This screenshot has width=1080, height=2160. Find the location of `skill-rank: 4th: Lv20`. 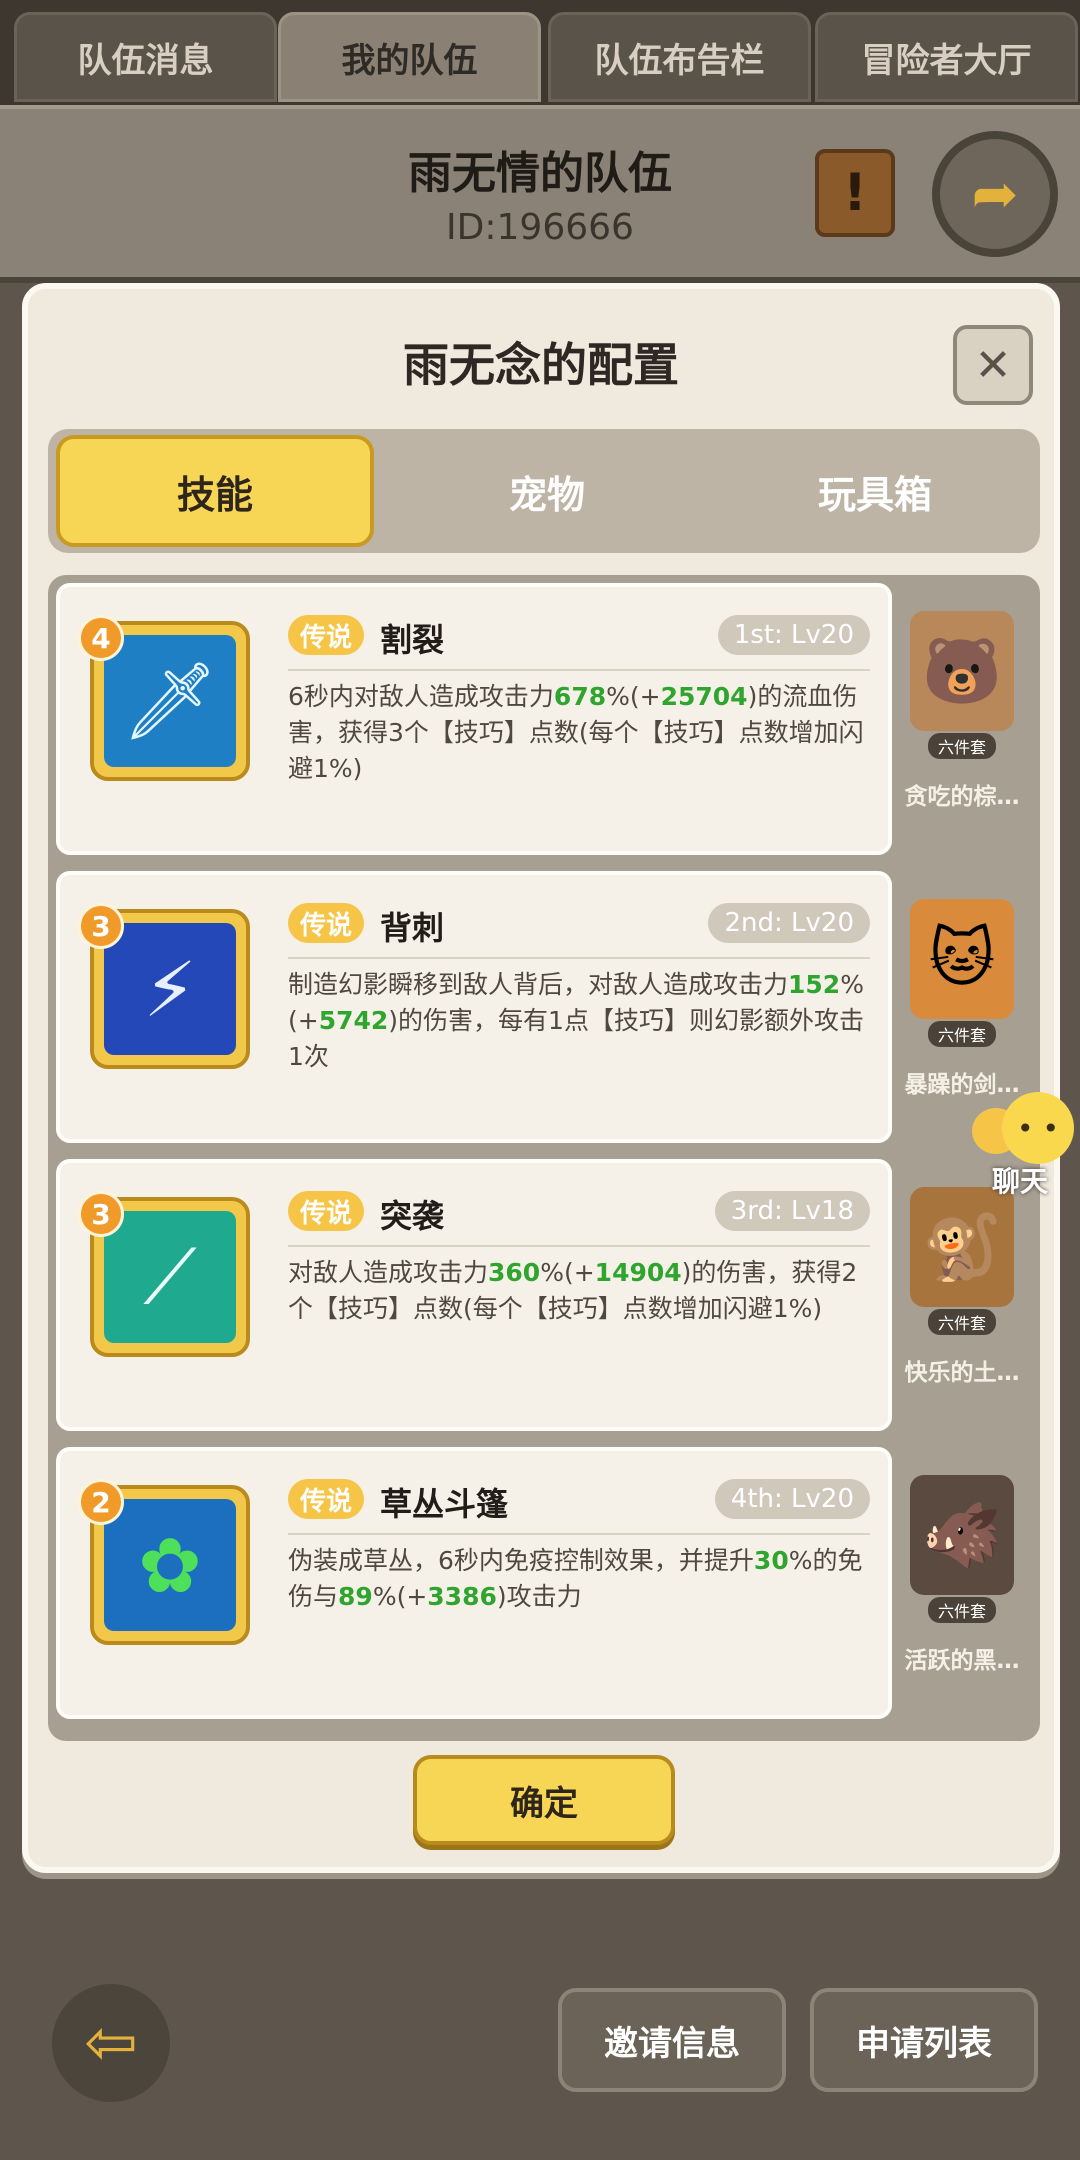

skill-rank: 4th: Lv20 is located at coordinates (792, 1499).